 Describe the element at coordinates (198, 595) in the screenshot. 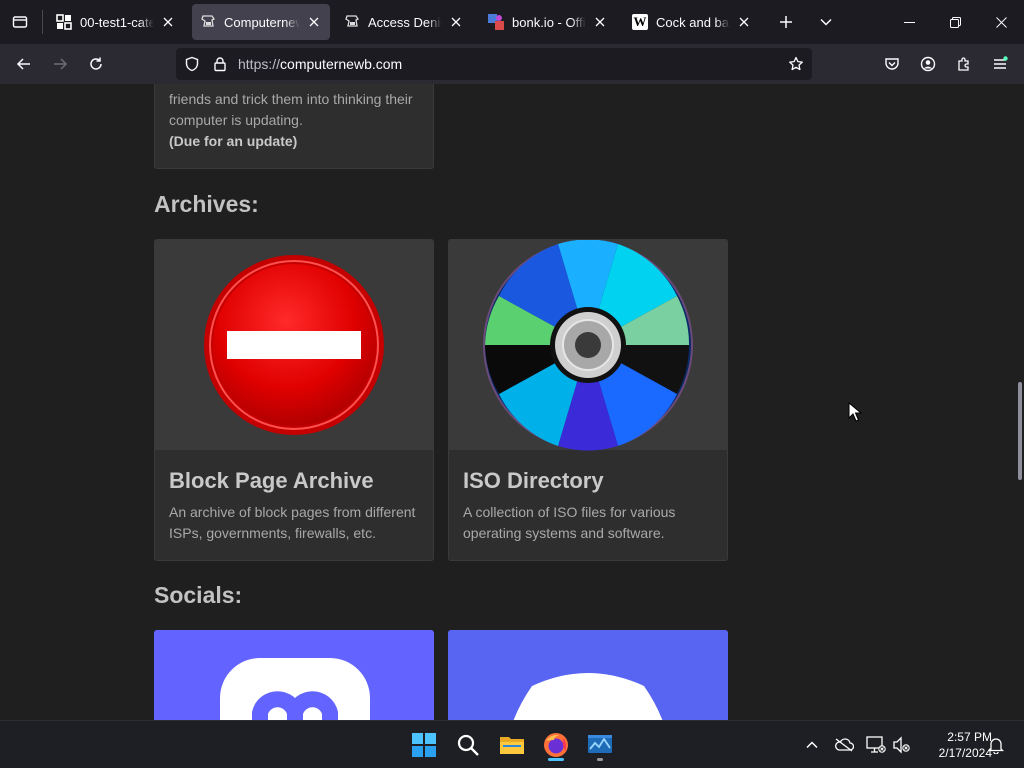

I see `socials-heading: Socials:` at that location.